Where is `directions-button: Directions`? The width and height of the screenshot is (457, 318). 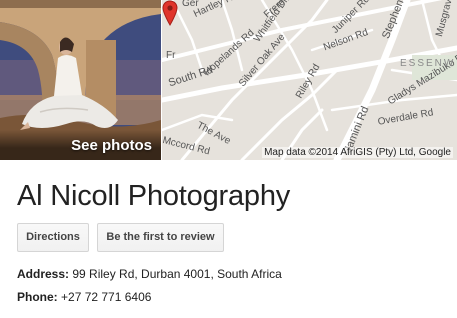 directions-button: Directions is located at coordinates (53, 237).